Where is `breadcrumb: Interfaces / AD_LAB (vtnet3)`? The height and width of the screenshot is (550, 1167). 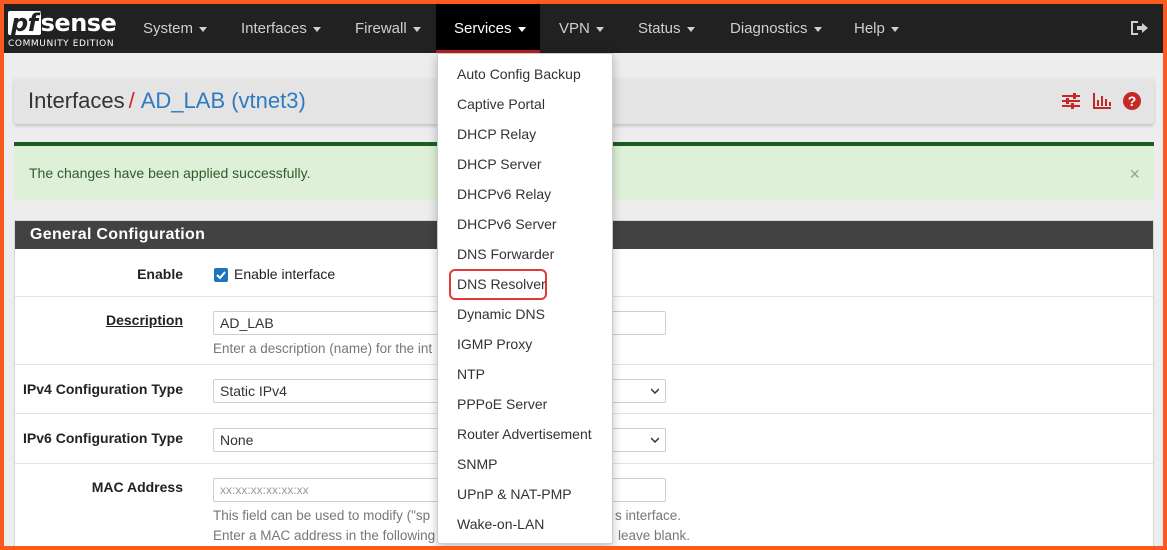
breadcrumb: Interfaces / AD_LAB (vtnet3) is located at coordinates (167, 101).